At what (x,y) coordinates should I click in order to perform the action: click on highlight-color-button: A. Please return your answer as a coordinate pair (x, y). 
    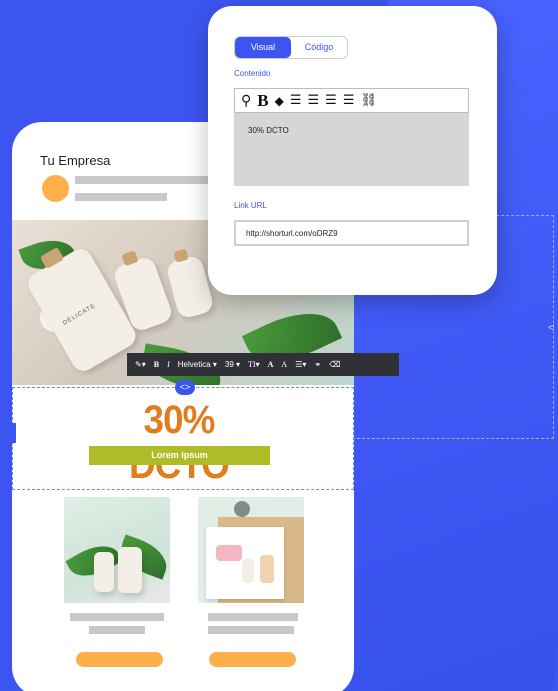
    Looking at the image, I should click on (284, 364).